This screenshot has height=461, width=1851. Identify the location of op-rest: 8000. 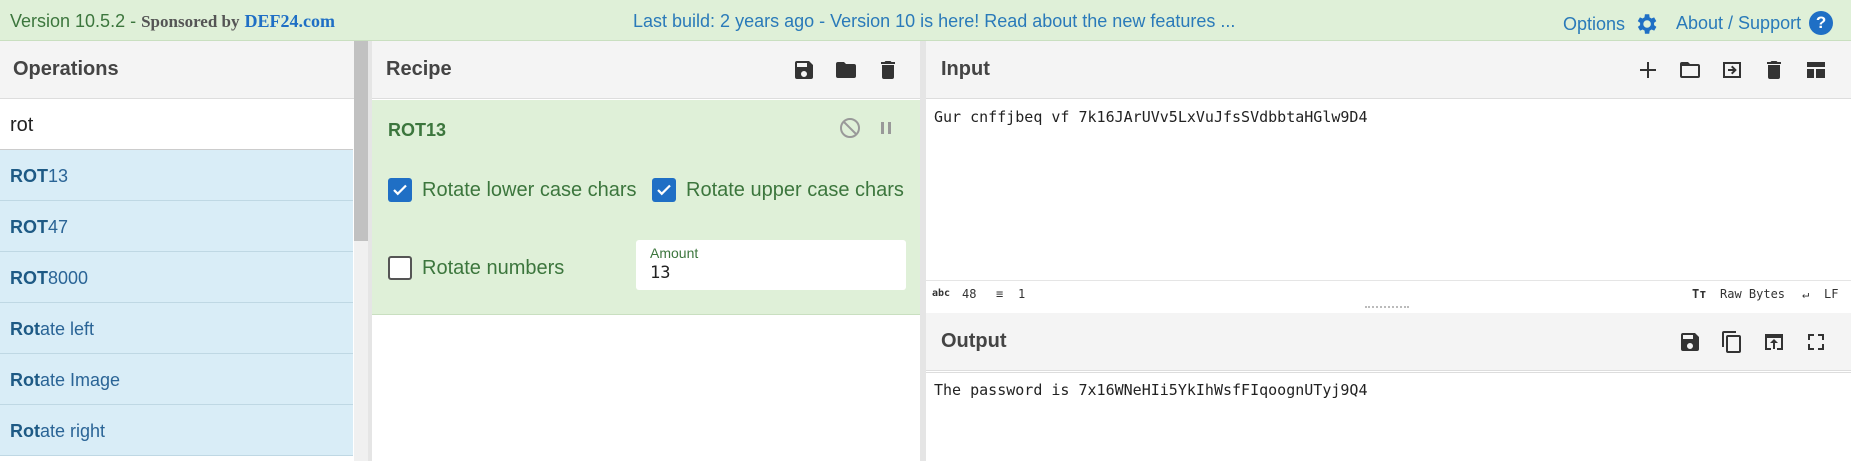
(68, 278).